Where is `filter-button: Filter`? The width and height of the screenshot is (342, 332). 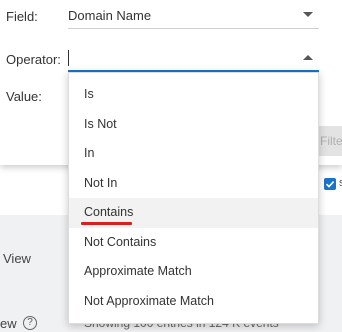 filter-button: Filter is located at coordinates (330, 141).